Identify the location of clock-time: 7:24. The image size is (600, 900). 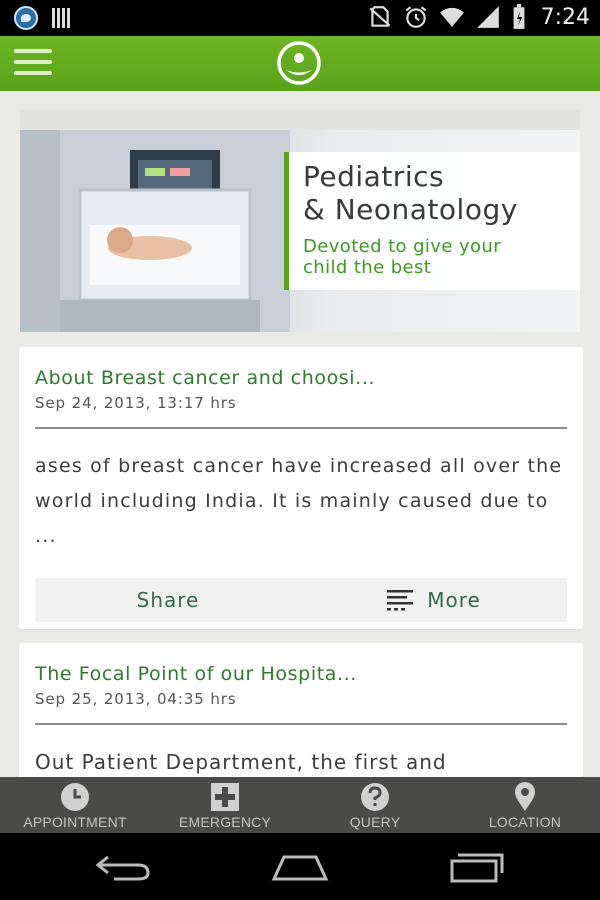
(565, 17).